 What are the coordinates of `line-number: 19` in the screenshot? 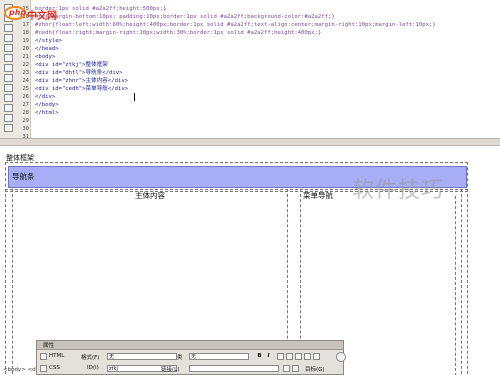 It's located at (25, 41).